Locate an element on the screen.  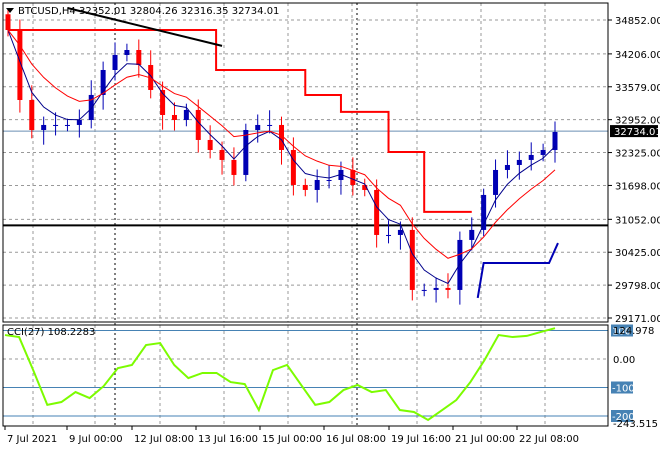
xtick-label: 16 Jul 08:00 is located at coordinates (356, 439).